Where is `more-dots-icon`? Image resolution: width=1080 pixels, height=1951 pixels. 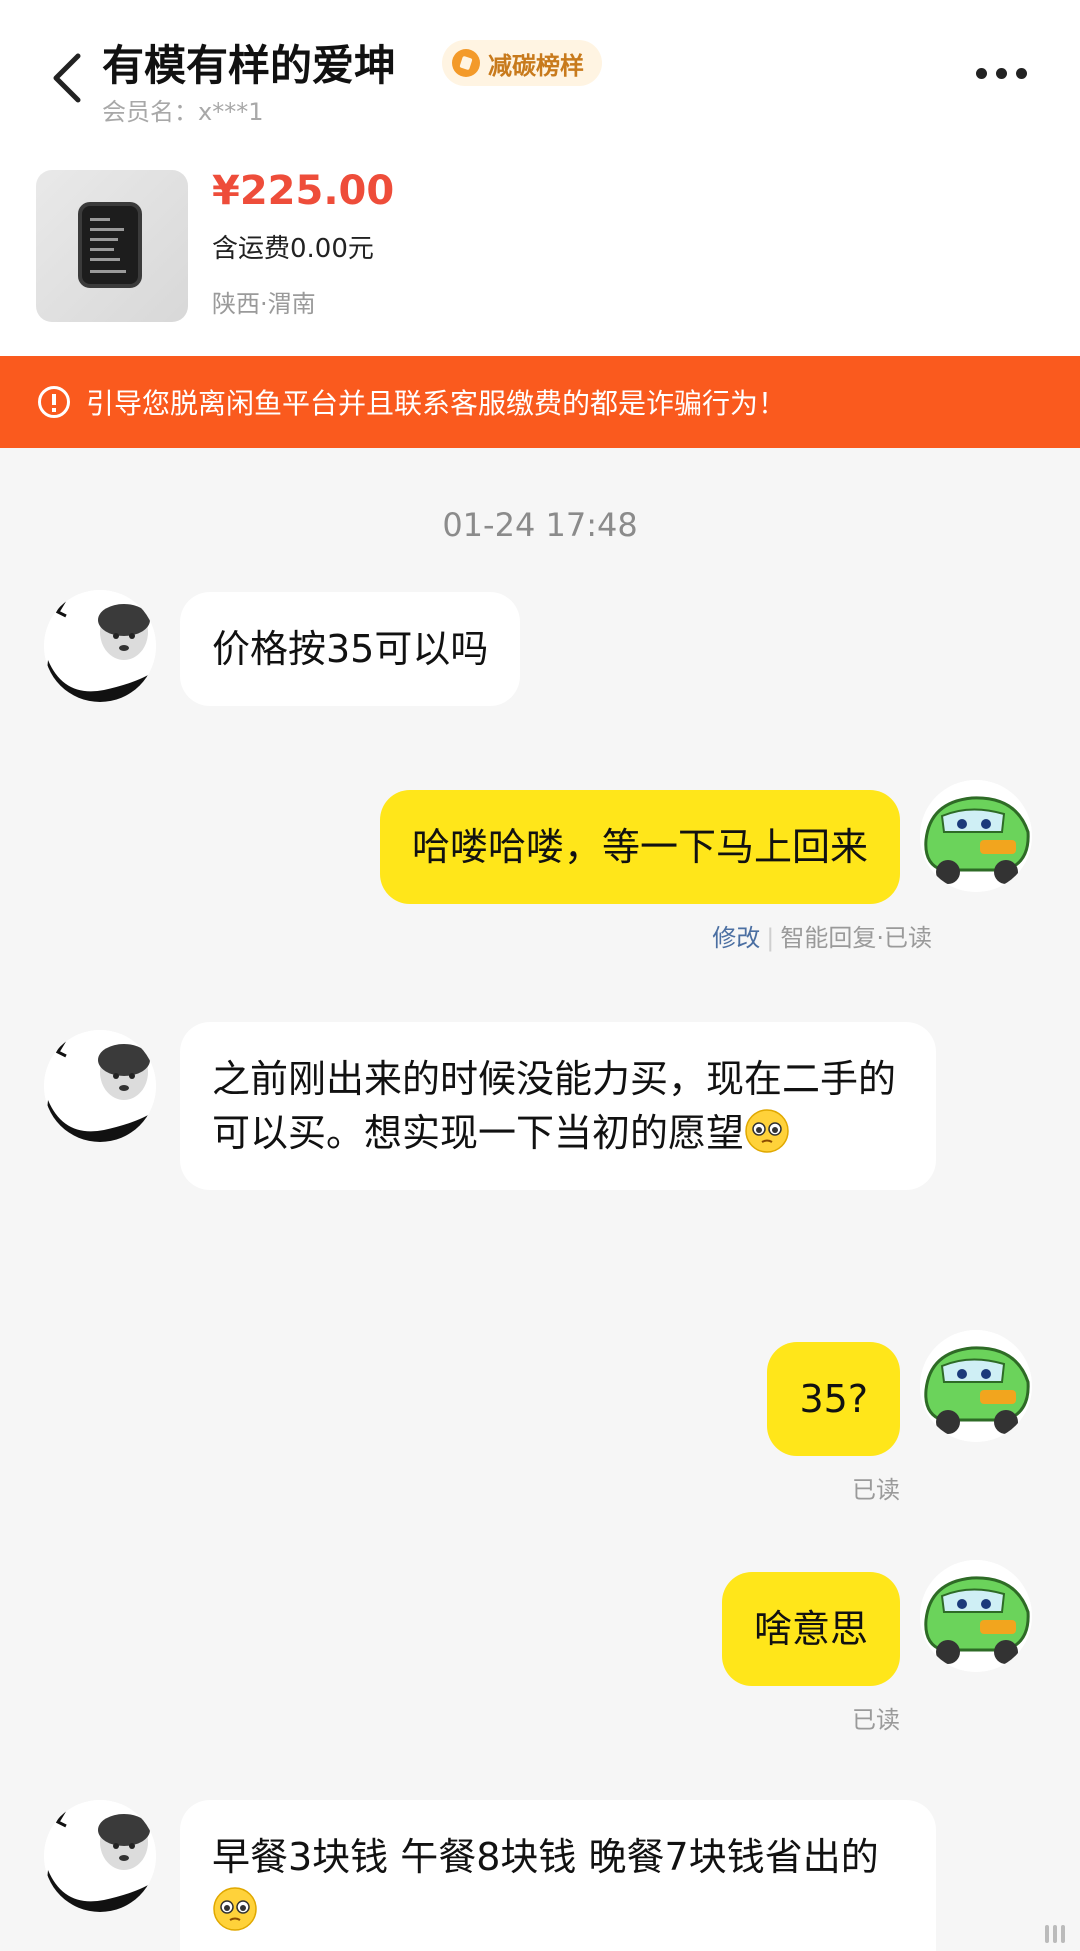
more-dots-icon is located at coordinates (1006, 78).